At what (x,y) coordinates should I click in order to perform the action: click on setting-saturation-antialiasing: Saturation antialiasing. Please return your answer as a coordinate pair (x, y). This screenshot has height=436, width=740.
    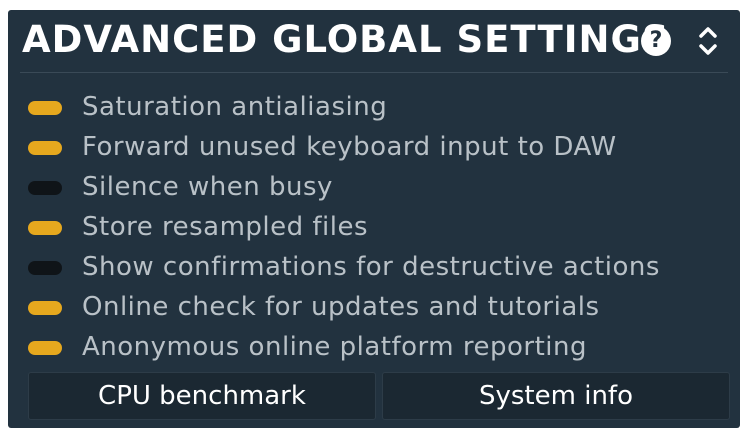
    Looking at the image, I should click on (374, 108).